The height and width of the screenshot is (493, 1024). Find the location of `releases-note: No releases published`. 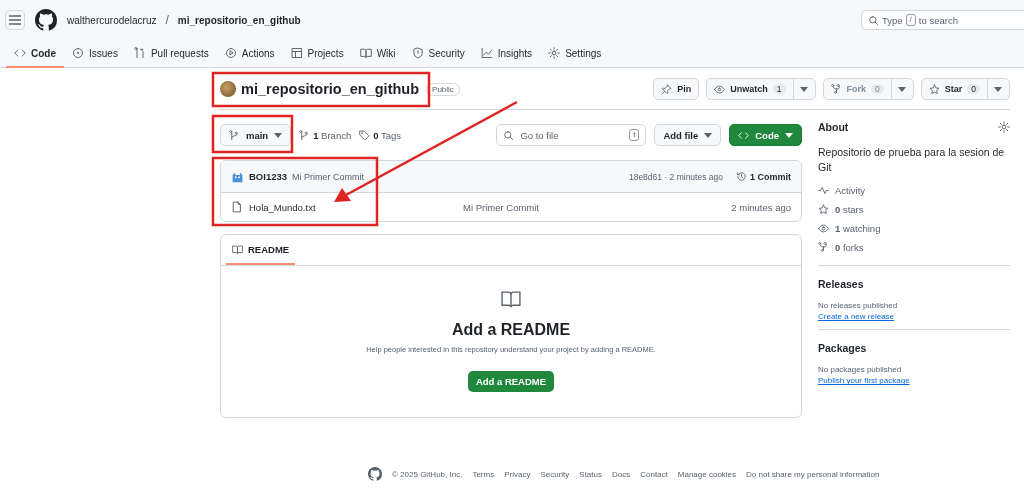

releases-note: No releases published is located at coordinates (858, 306).